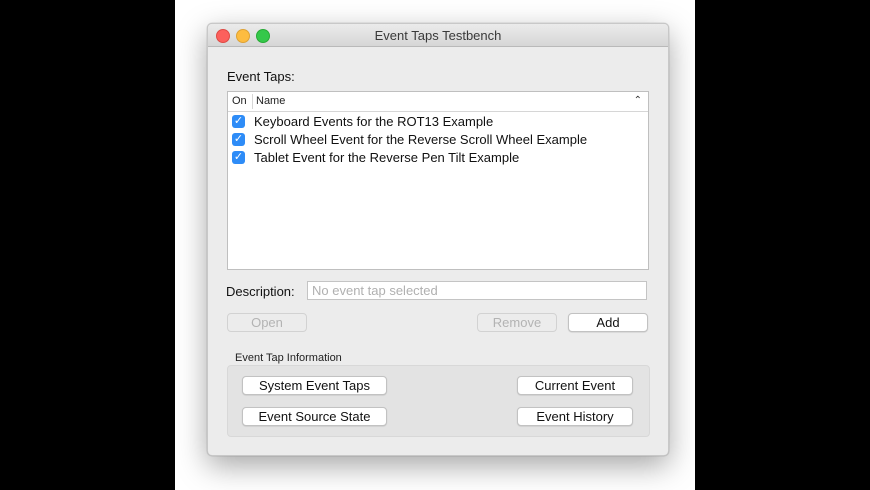  I want to click on remove-button: Remove, so click(517, 322).